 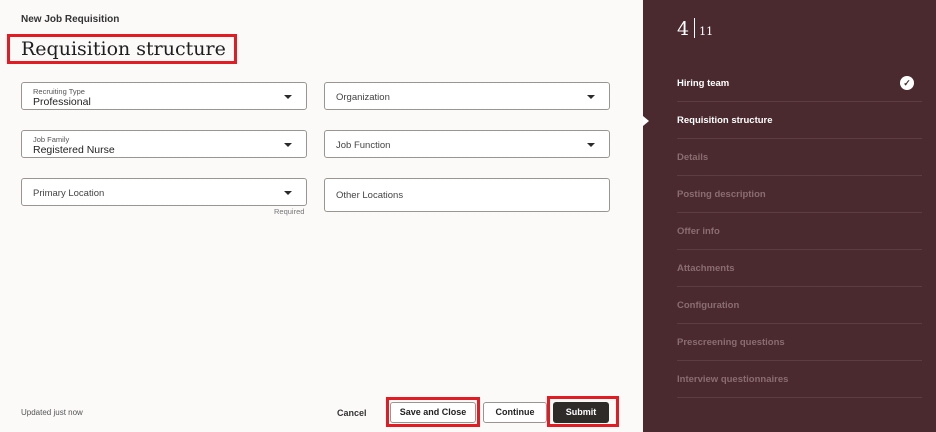 What do you see at coordinates (467, 96) in the screenshot?
I see `organization-select: Organization` at bounding box center [467, 96].